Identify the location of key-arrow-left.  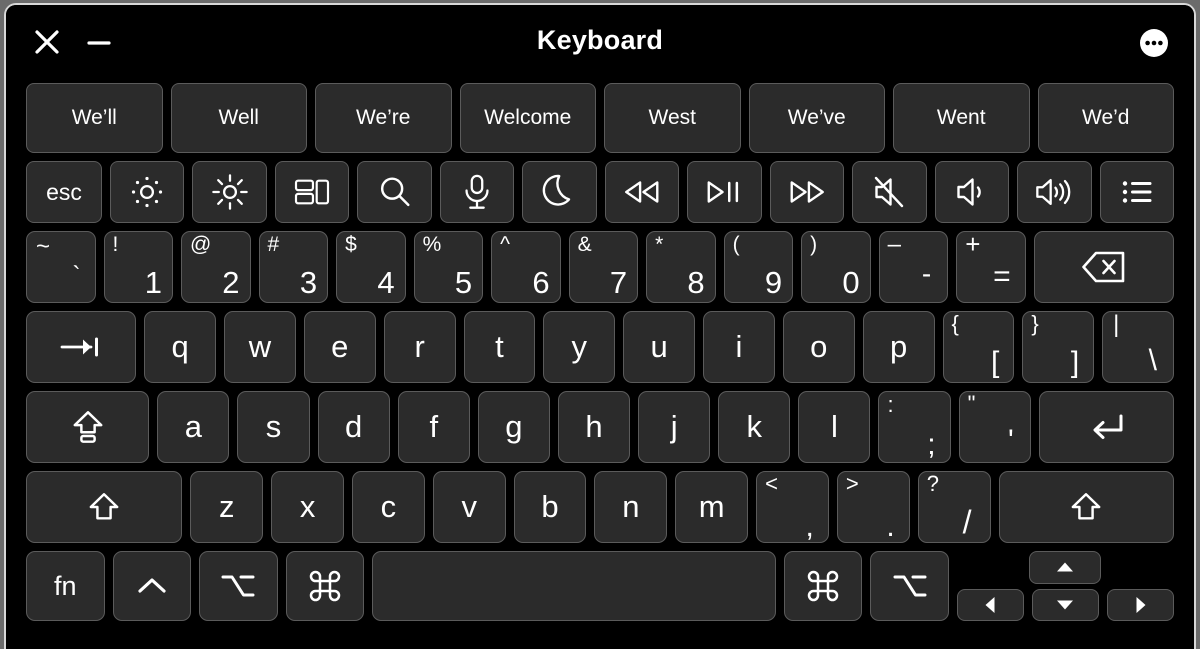
(990, 604).